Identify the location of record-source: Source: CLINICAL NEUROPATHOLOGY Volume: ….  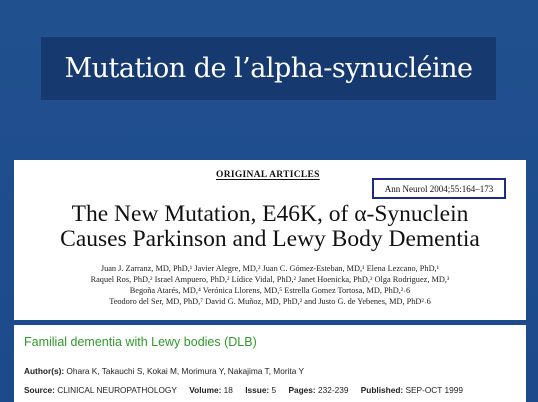
(243, 390).